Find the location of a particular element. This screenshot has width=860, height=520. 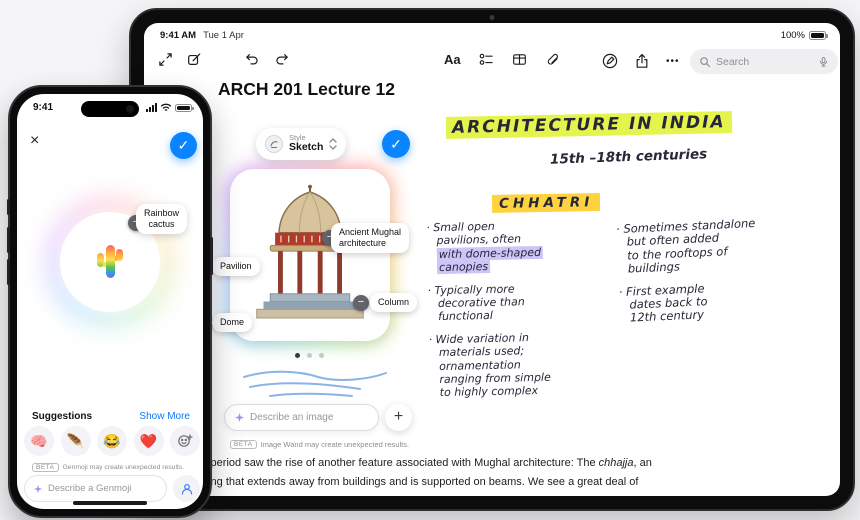

toolbar-right-group: ••• is located at coordinates (641, 61).